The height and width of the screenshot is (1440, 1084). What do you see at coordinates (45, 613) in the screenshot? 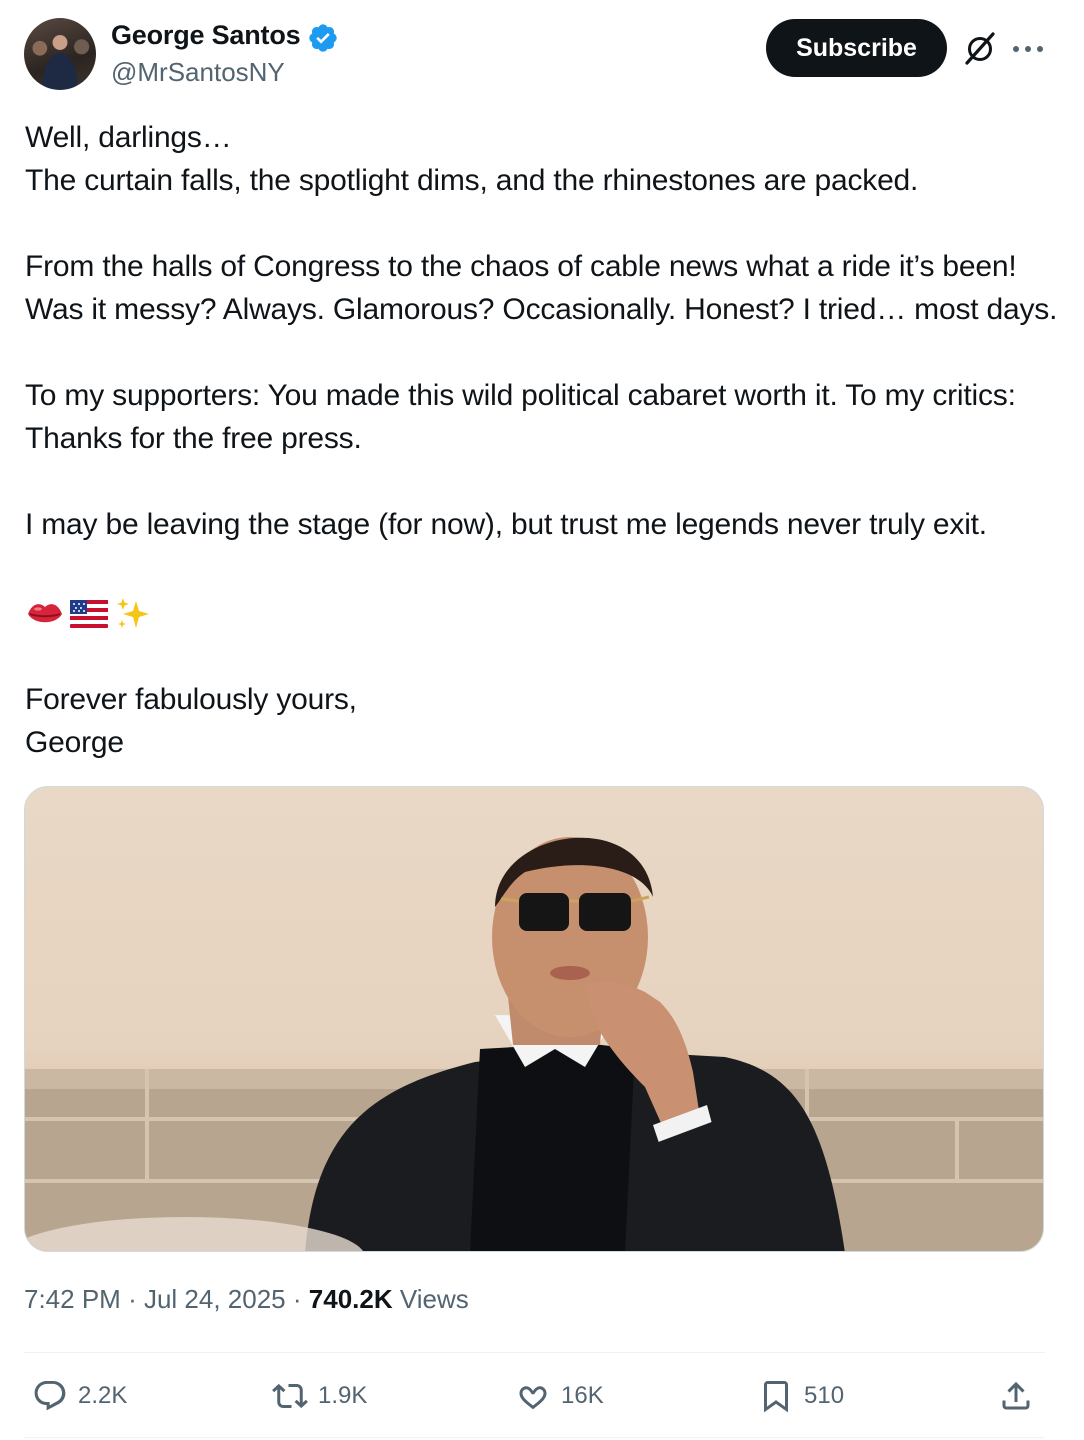
I see `kiss-mark-icon` at bounding box center [45, 613].